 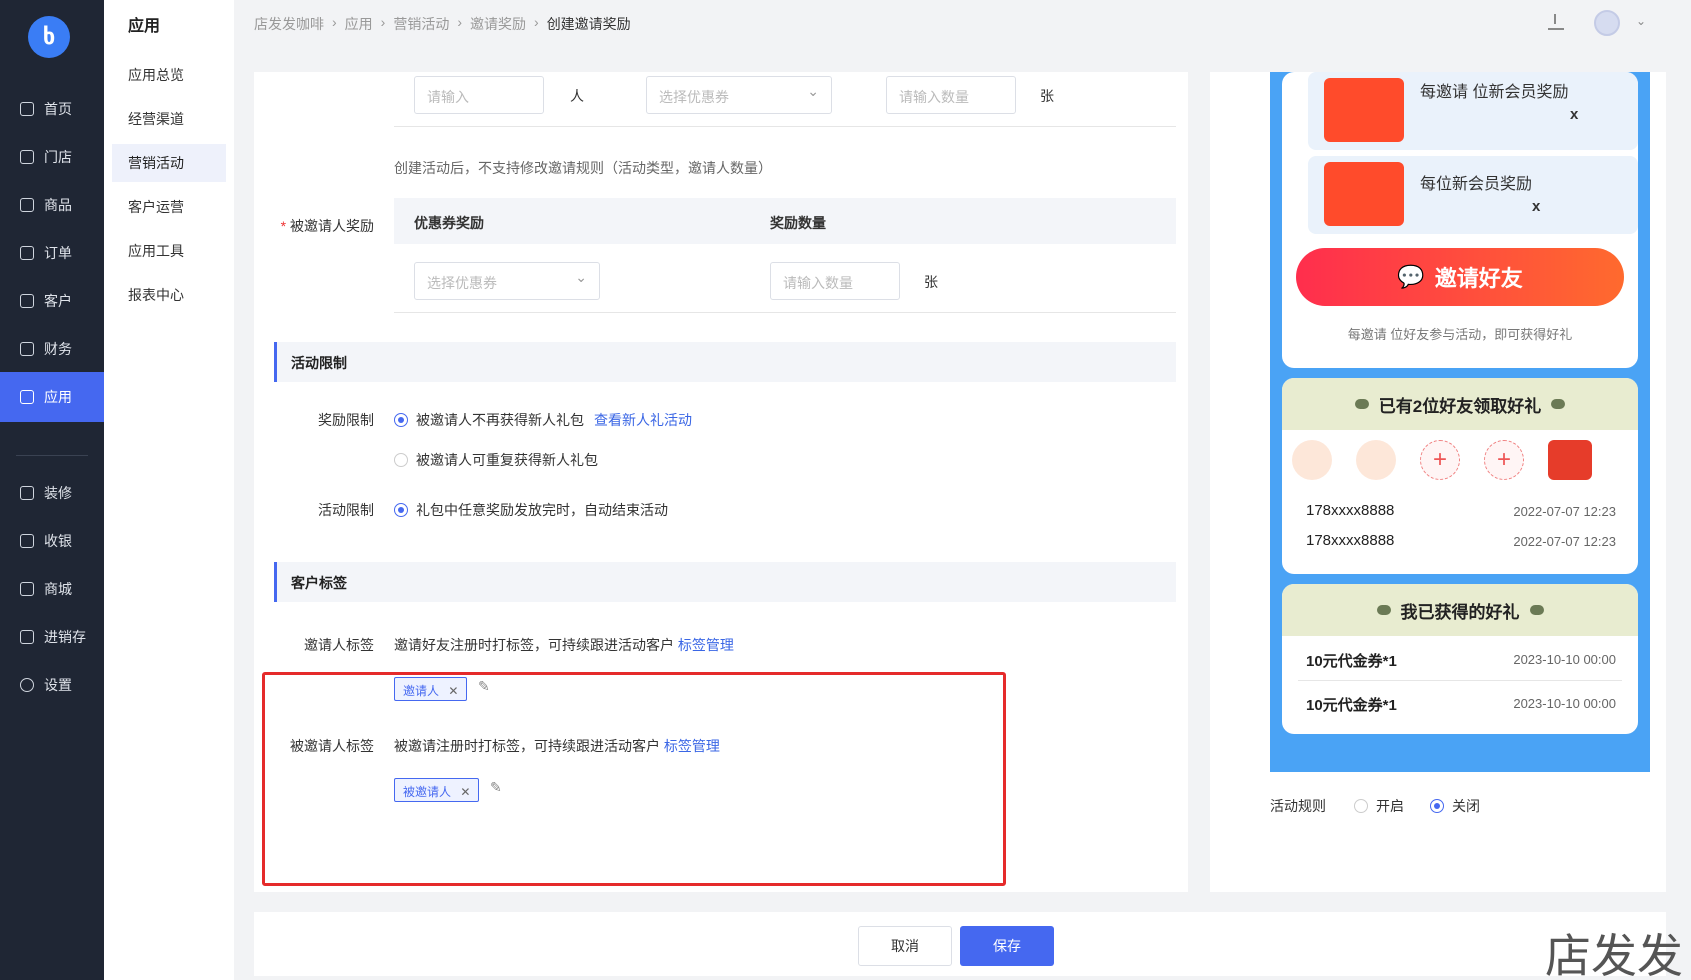 I want to click on nav-divider, so click(x=52, y=455).